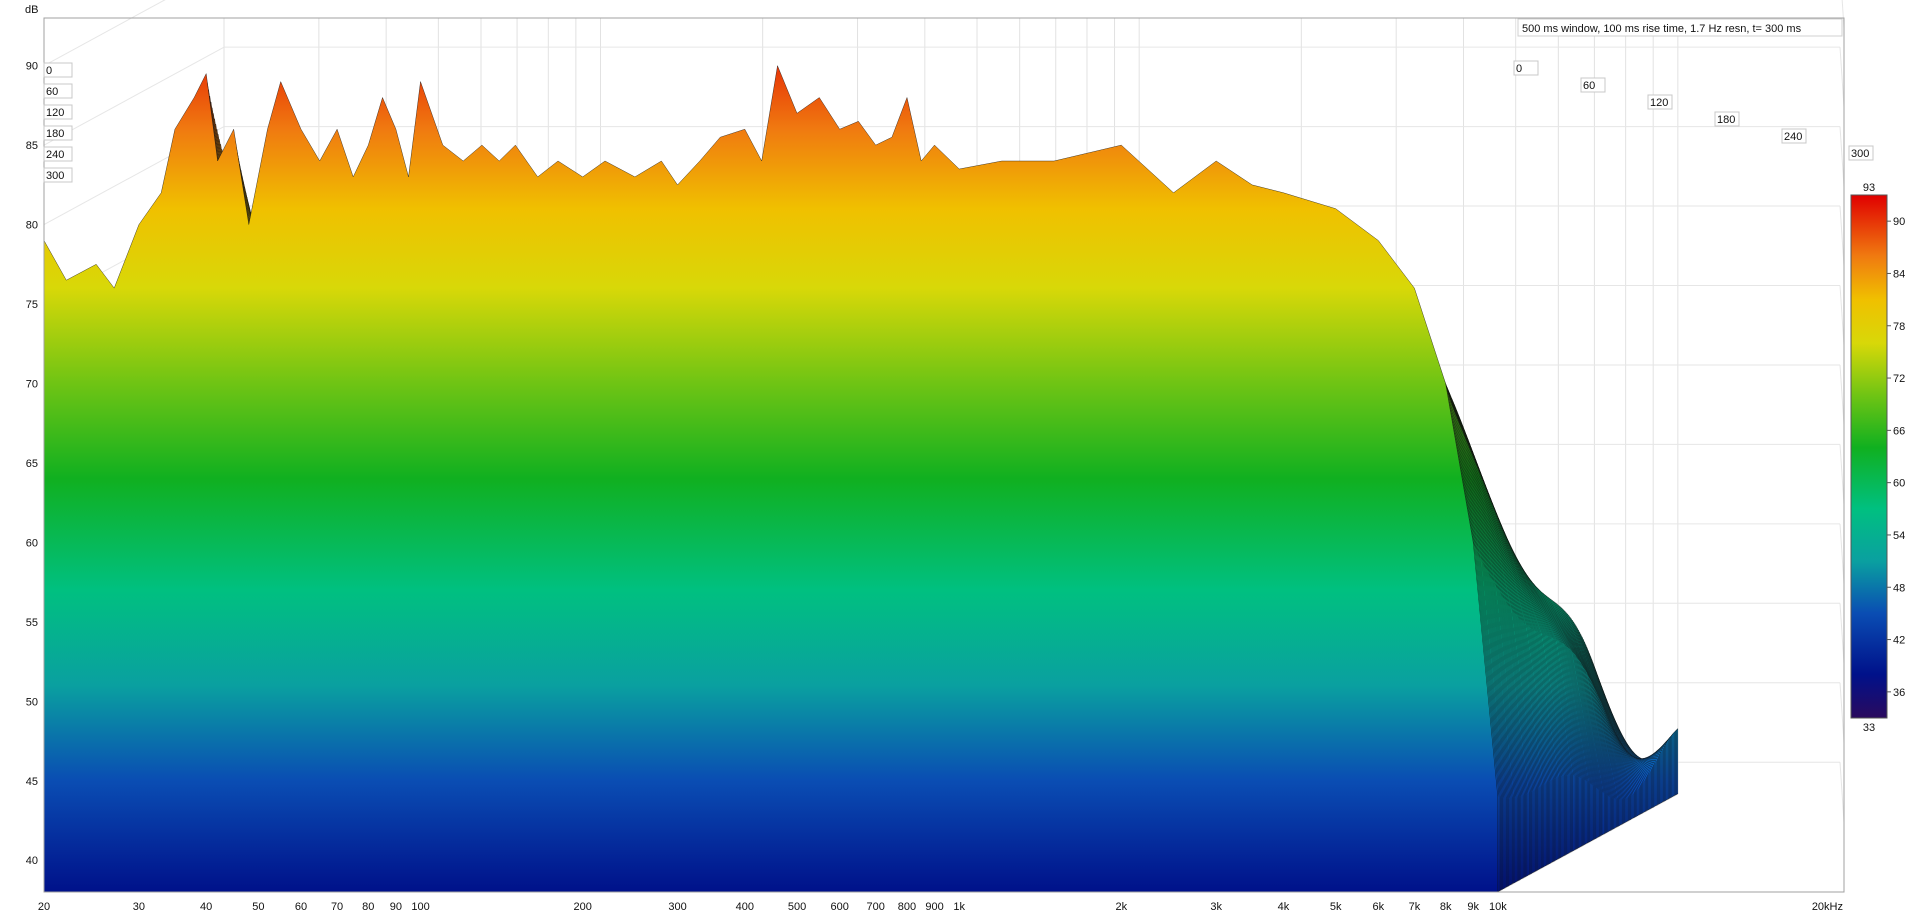 The height and width of the screenshot is (919, 1920). I want to click on colorbar-tick-label: 90, so click(1899, 222).